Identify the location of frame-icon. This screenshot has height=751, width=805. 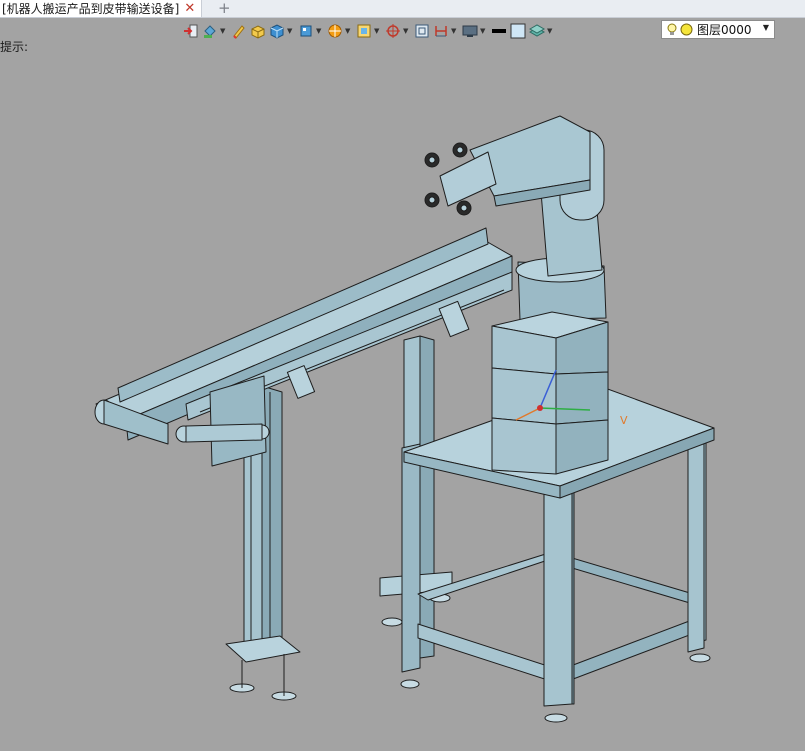
(422, 31).